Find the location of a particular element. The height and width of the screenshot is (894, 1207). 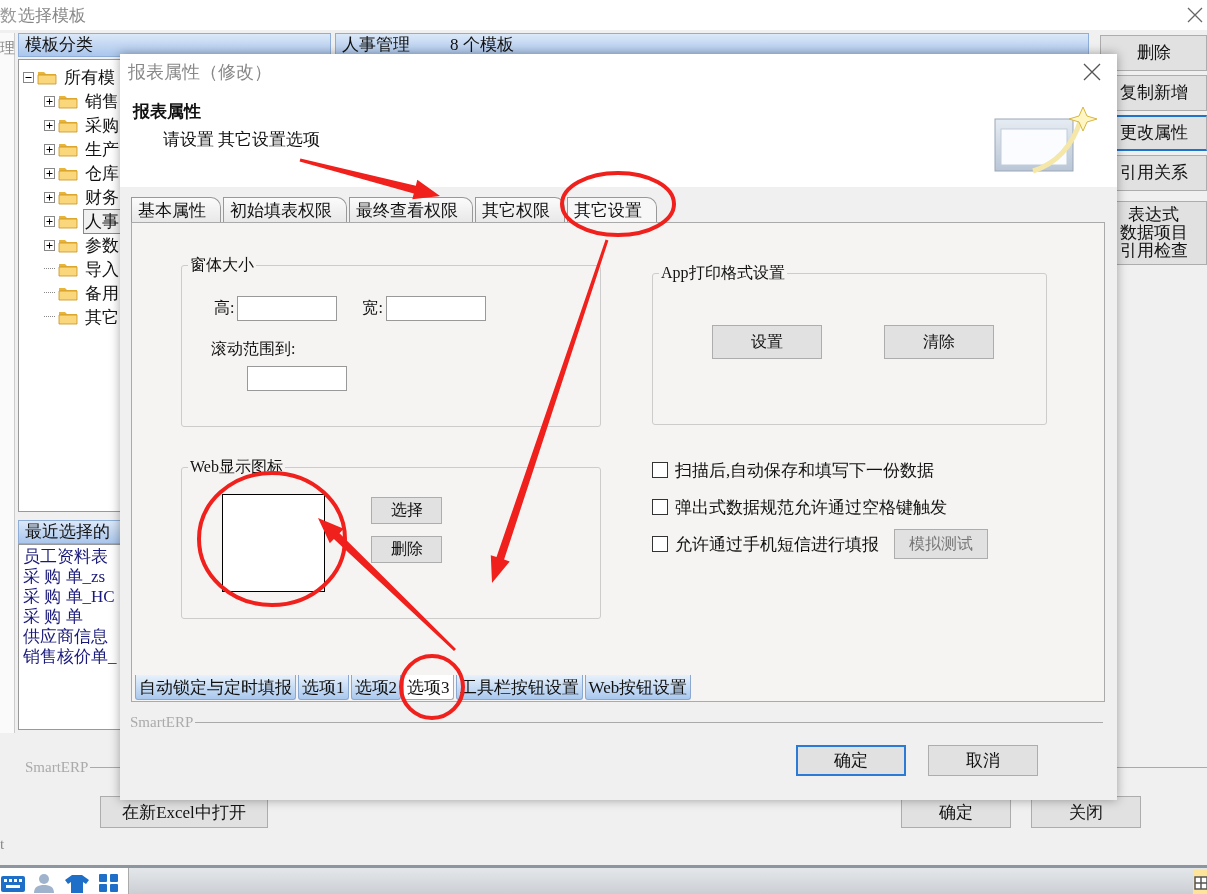

edge-text: 理 is located at coordinates (7, 48).